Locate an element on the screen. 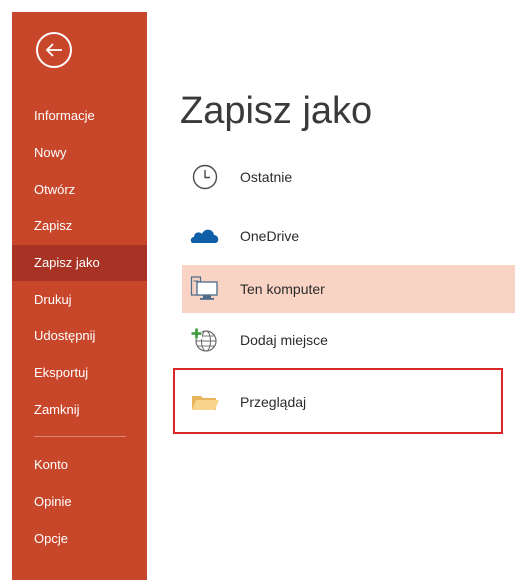 Image resolution: width=515 pixels, height=580 pixels. nav-item-zapisz: Zapisz is located at coordinates (79, 226).